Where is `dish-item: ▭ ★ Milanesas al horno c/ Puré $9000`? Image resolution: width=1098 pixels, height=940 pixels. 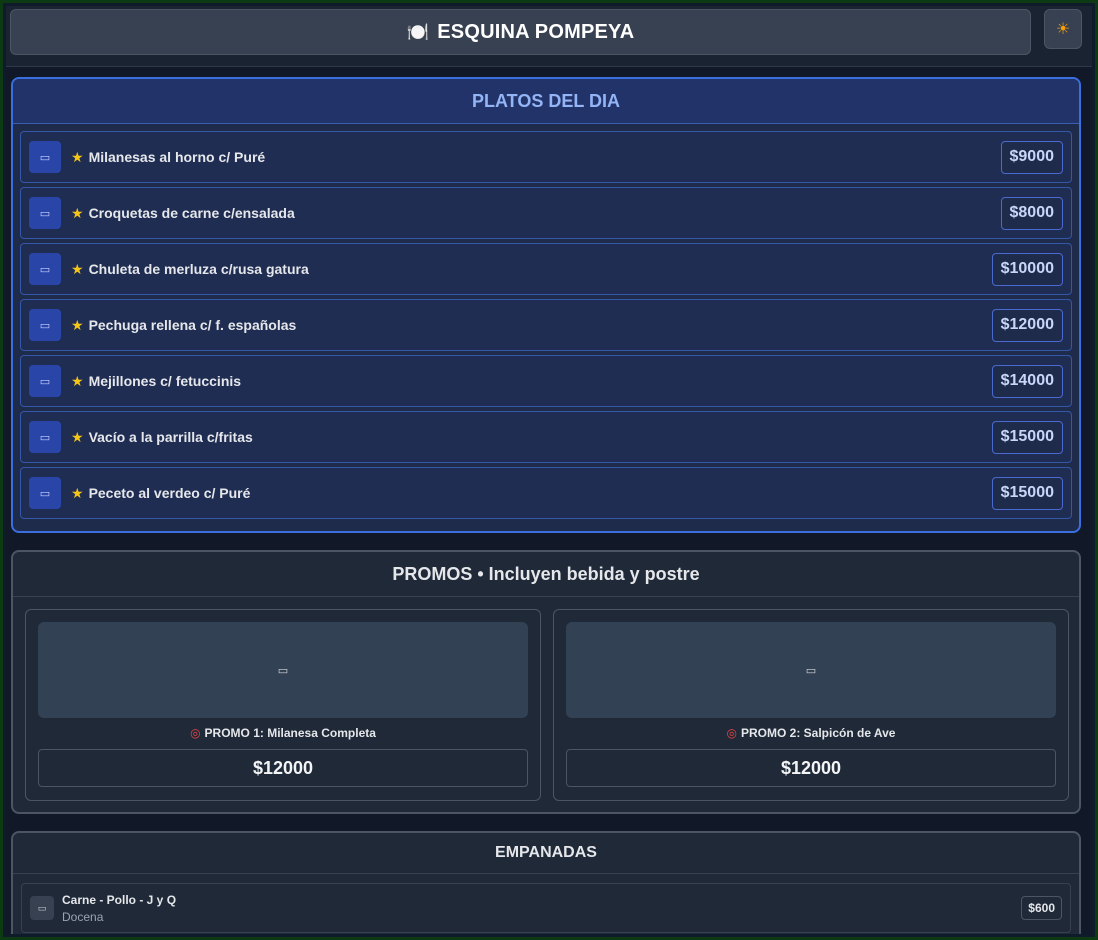 dish-item: ▭ ★ Milanesas al horno c/ Puré $9000 is located at coordinates (546, 157).